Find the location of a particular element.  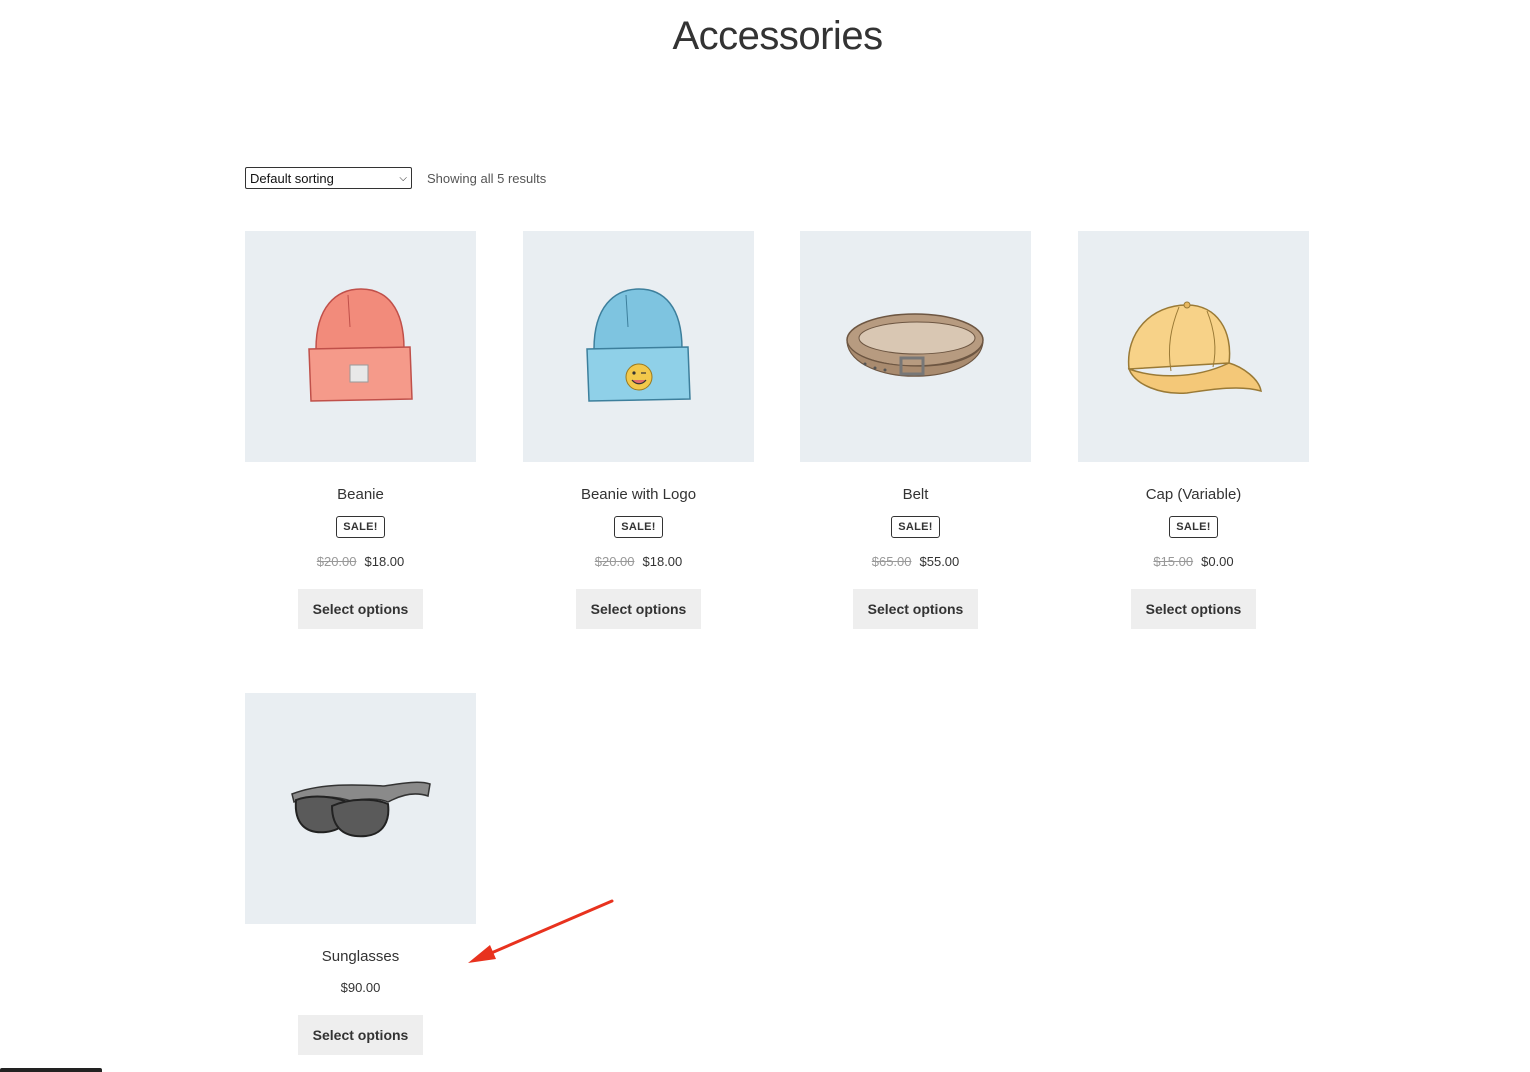

product-card-belt: Belt SALE! $65.00 $55.00 Select options is located at coordinates (915, 430).